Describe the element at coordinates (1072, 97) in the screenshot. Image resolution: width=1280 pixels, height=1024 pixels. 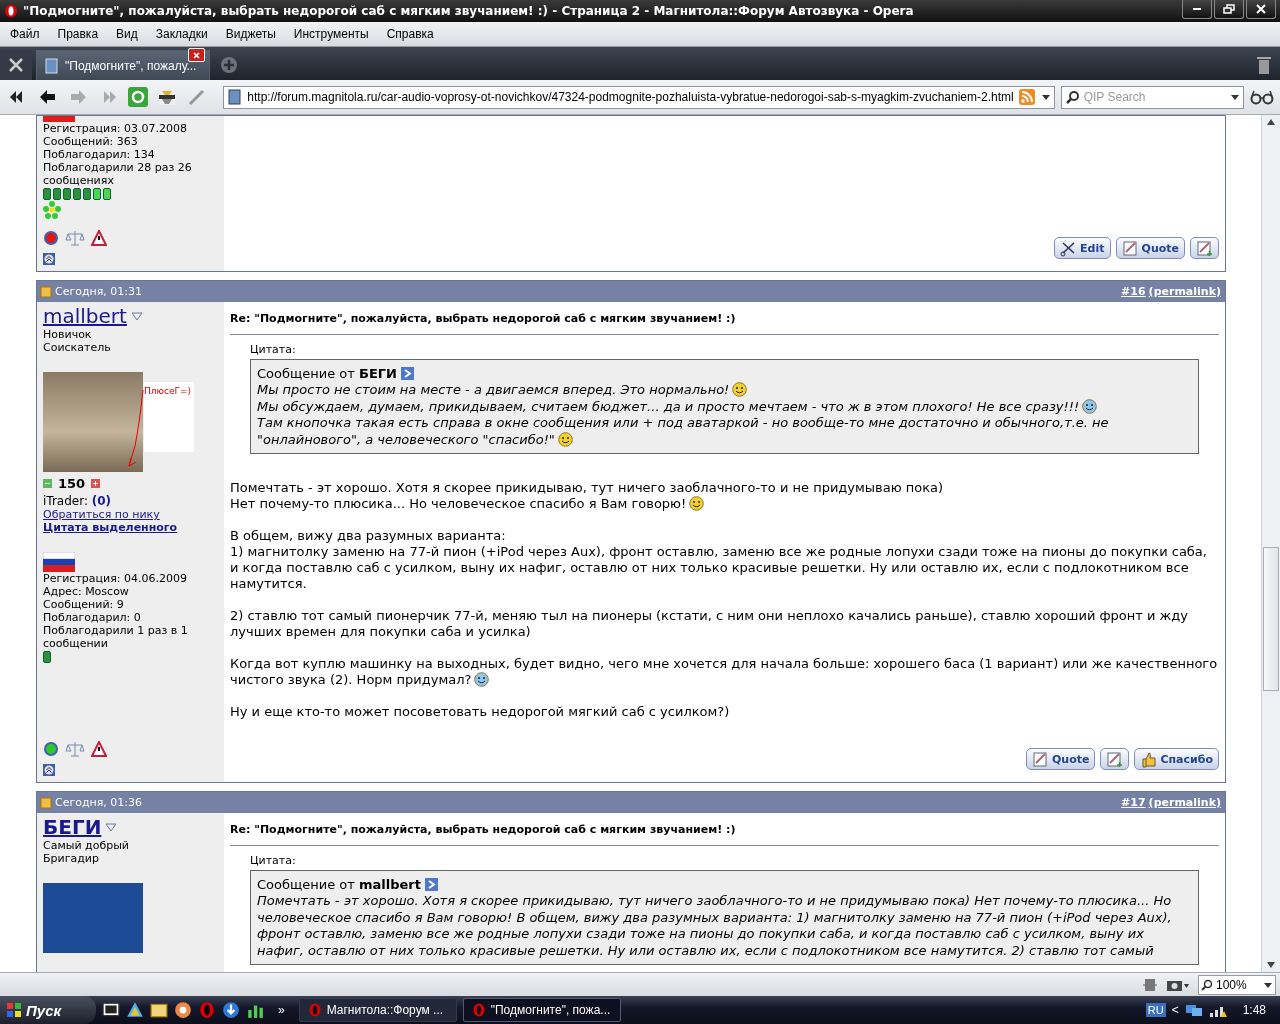
I see `search-icon` at that location.